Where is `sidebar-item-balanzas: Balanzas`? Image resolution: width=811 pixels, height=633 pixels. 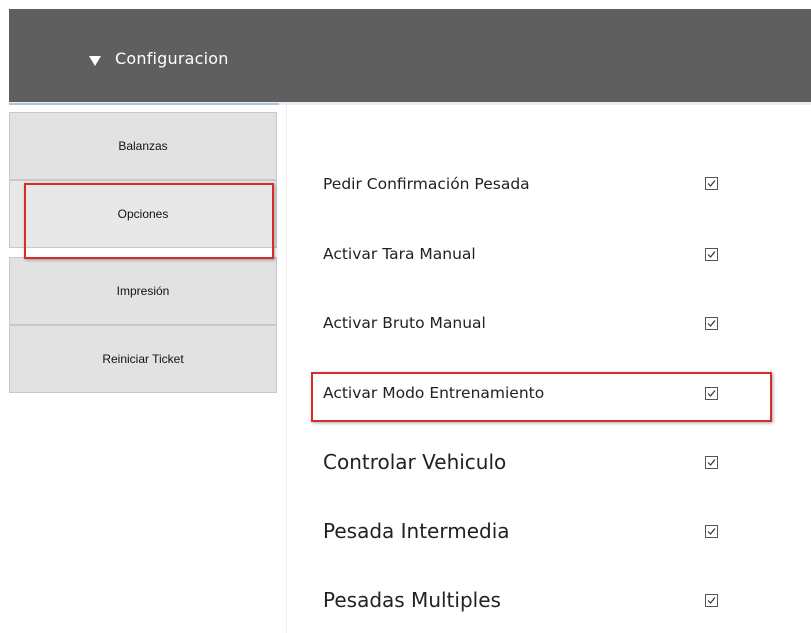 sidebar-item-balanzas: Balanzas is located at coordinates (143, 146).